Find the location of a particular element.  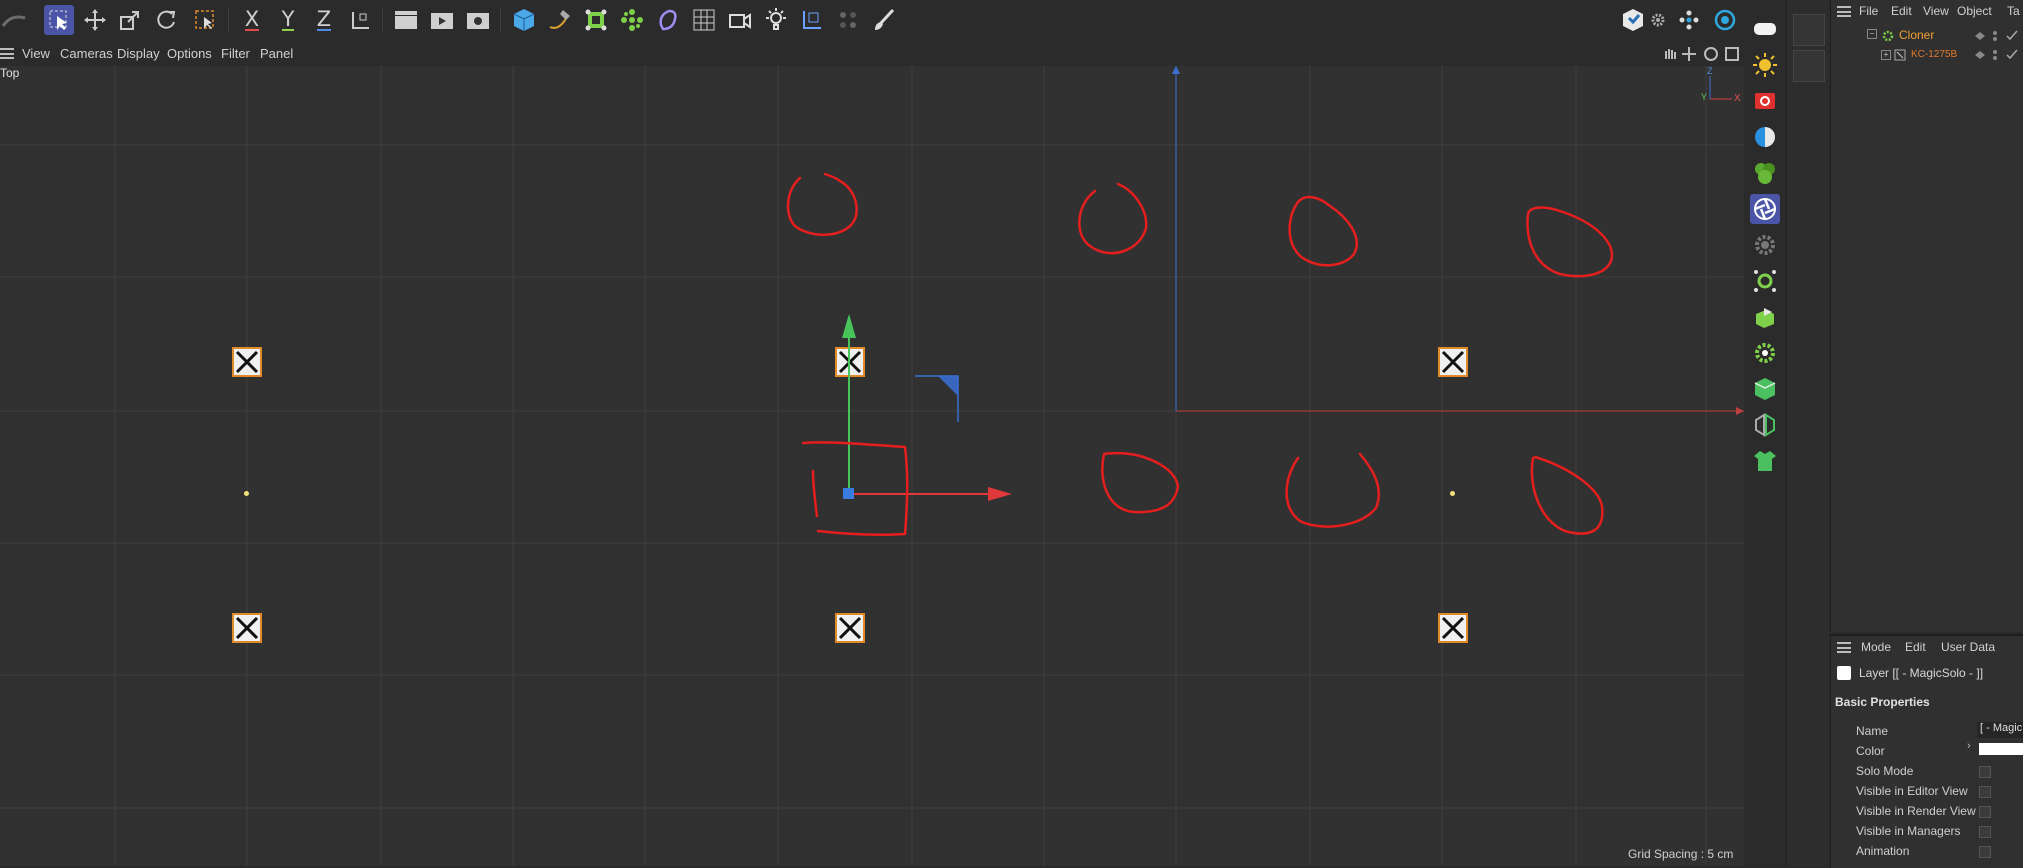

expand-toggle-icon: + is located at coordinates (1886, 55).